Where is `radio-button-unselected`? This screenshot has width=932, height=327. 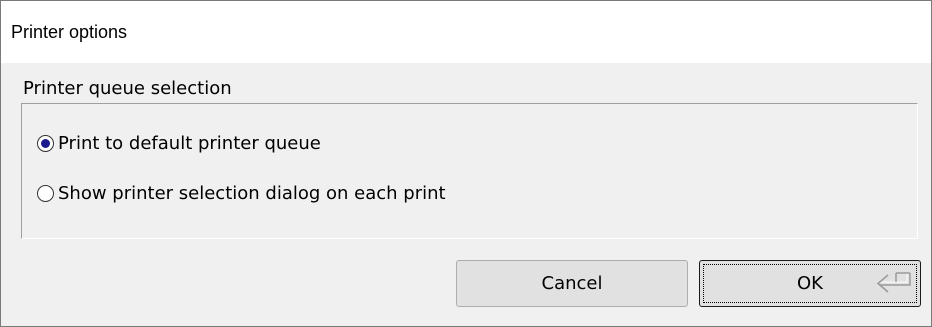
radio-button-unselected is located at coordinates (45, 193).